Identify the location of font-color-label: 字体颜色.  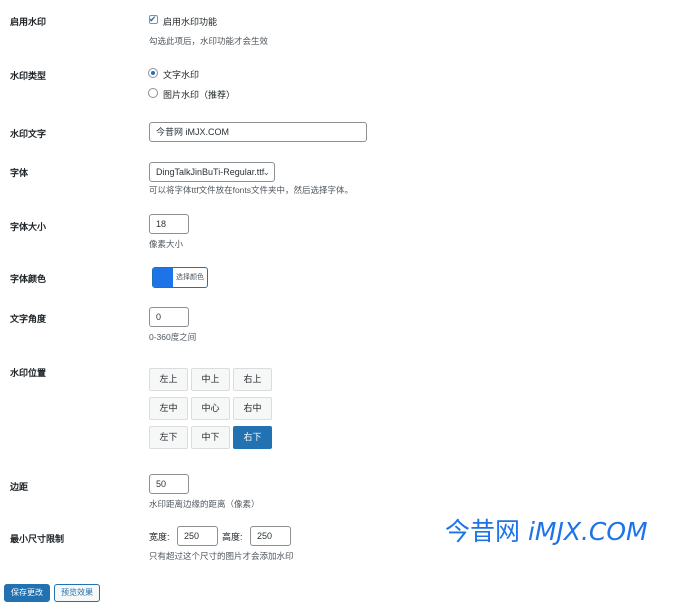
(28, 279).